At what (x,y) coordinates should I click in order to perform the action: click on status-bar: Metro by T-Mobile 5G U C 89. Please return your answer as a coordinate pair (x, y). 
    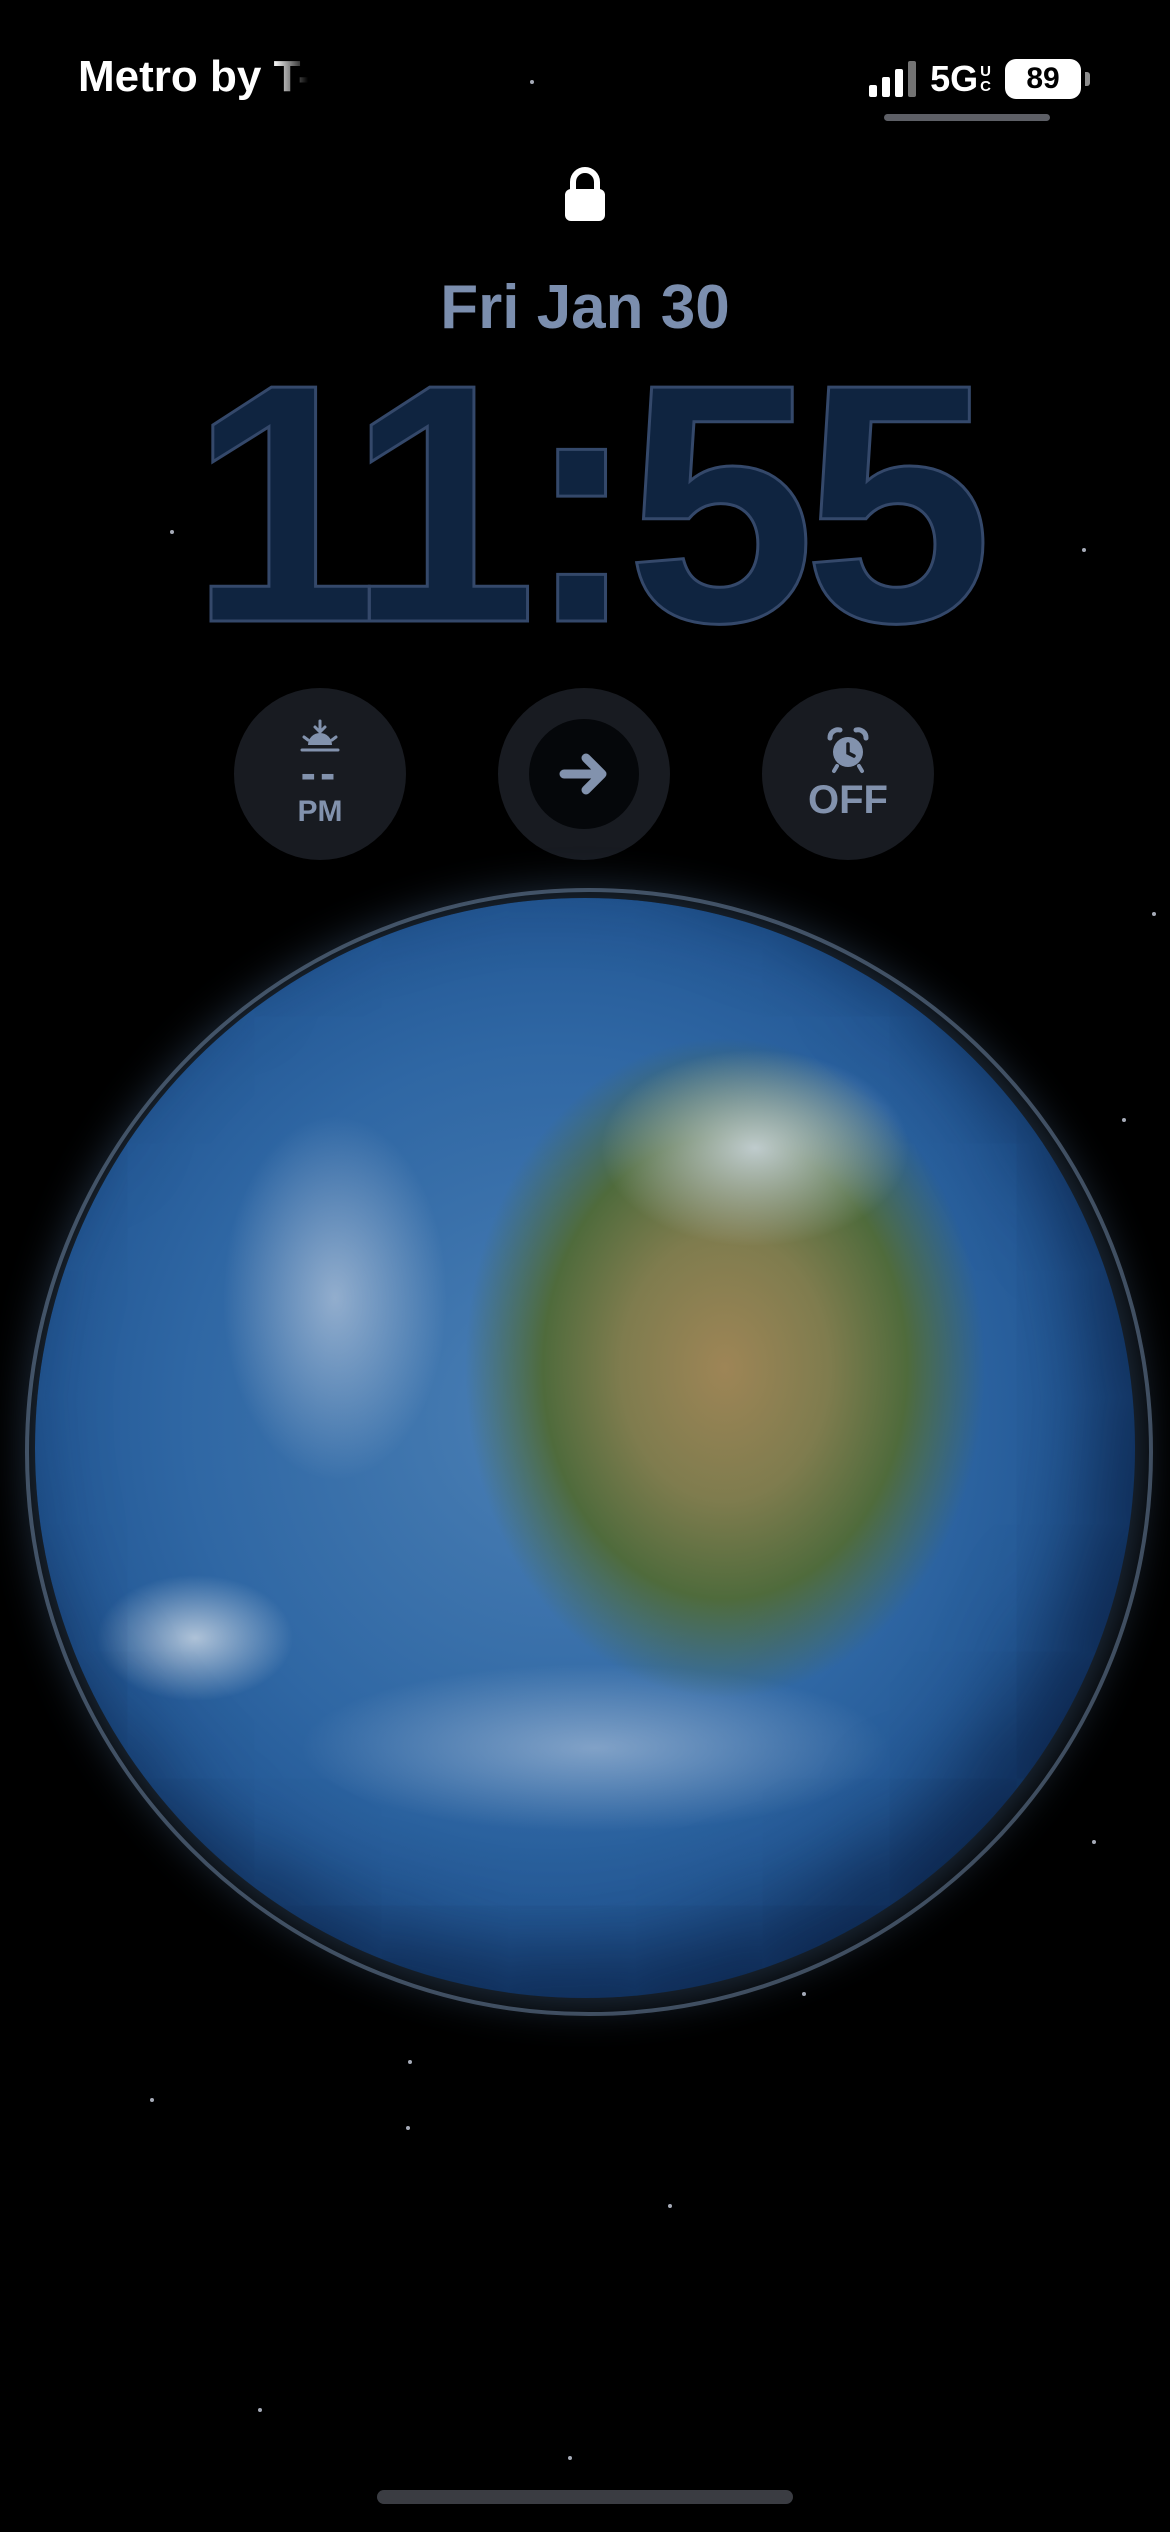
    Looking at the image, I should click on (585, 70).